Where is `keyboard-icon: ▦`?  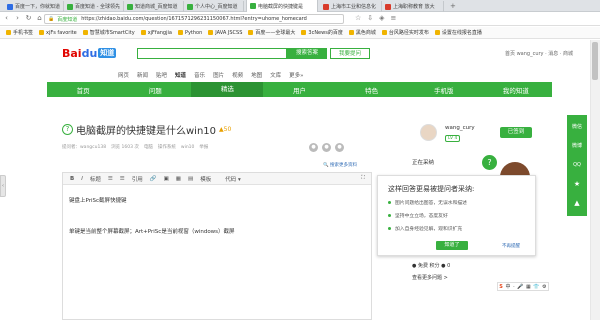 keyboard-icon: ▦ is located at coordinates (528, 287).